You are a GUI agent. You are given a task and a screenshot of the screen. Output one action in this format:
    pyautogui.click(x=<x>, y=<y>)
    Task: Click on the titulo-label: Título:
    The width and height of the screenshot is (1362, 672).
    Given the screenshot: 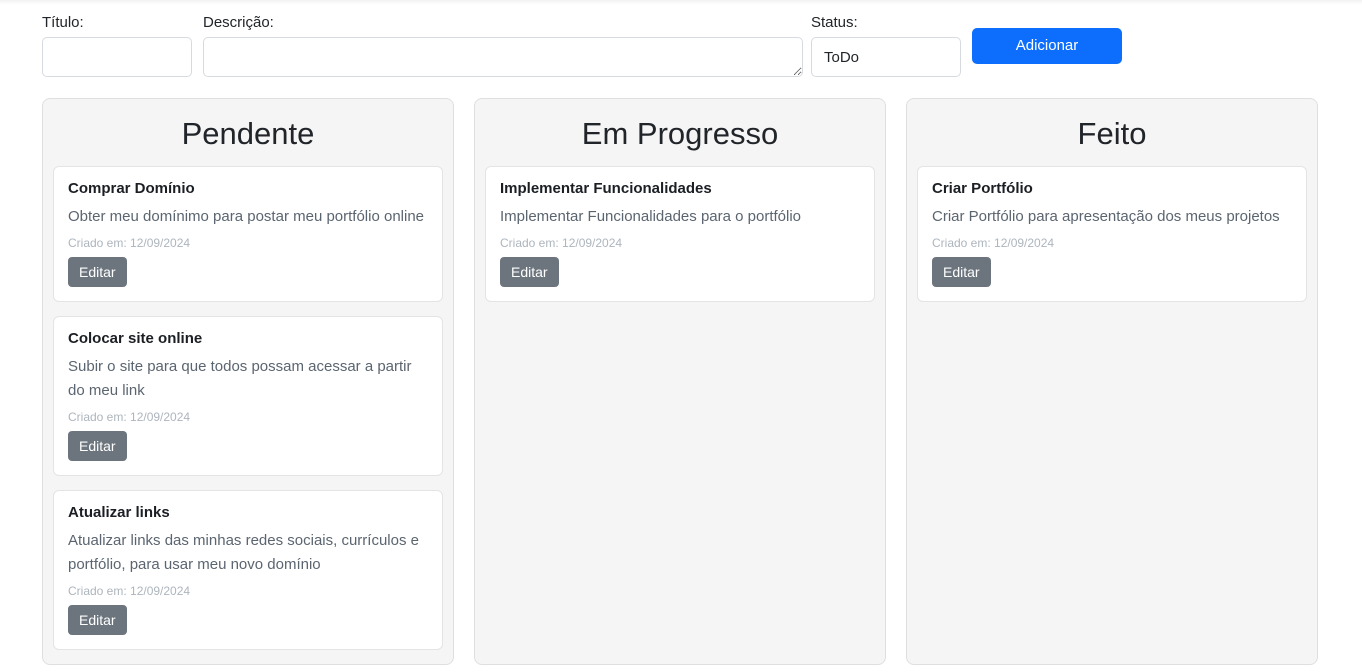 What is the action you would take?
    pyautogui.click(x=63, y=22)
    